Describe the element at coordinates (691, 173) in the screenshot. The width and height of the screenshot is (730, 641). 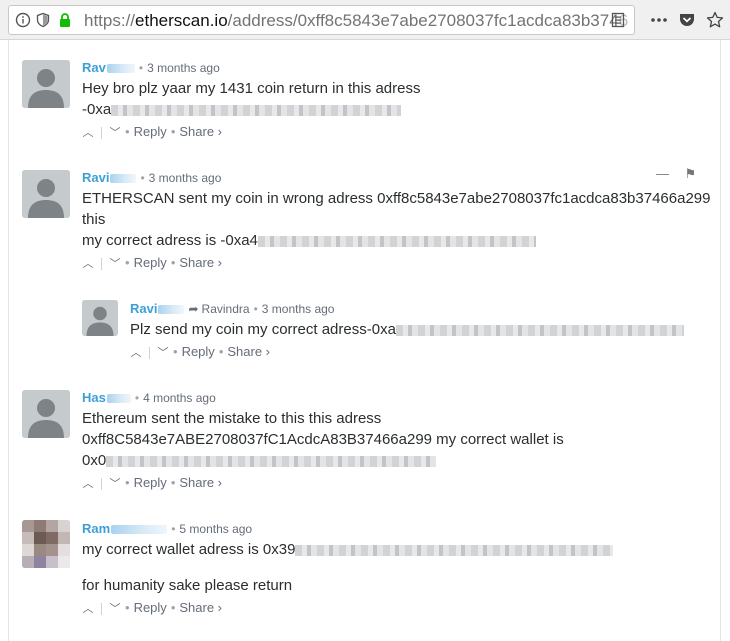
I see `flag-icon: ⚑` at that location.